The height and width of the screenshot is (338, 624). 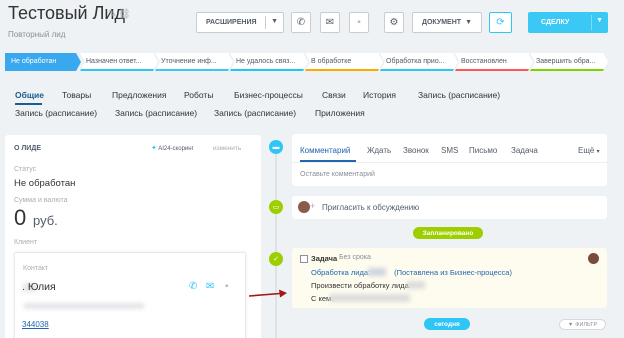 What do you see at coordinates (379, 95) in the screenshot?
I see `tab-history: История` at bounding box center [379, 95].